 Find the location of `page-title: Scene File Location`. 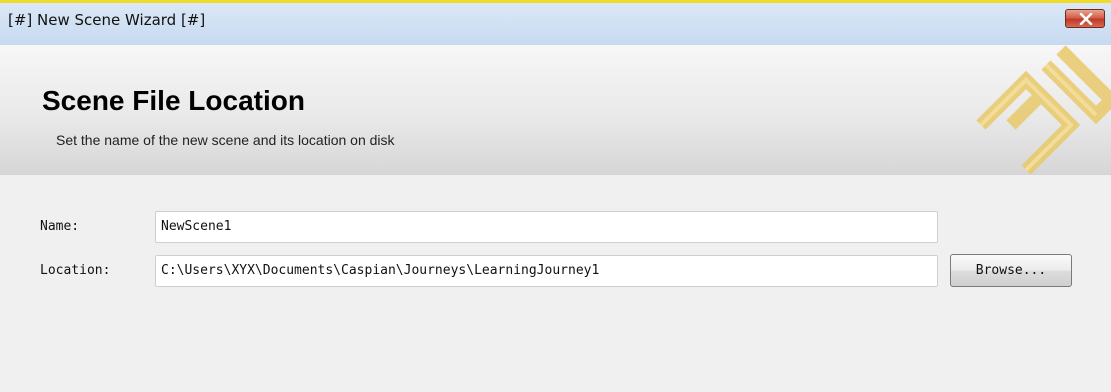

page-title: Scene File Location is located at coordinates (173, 100).